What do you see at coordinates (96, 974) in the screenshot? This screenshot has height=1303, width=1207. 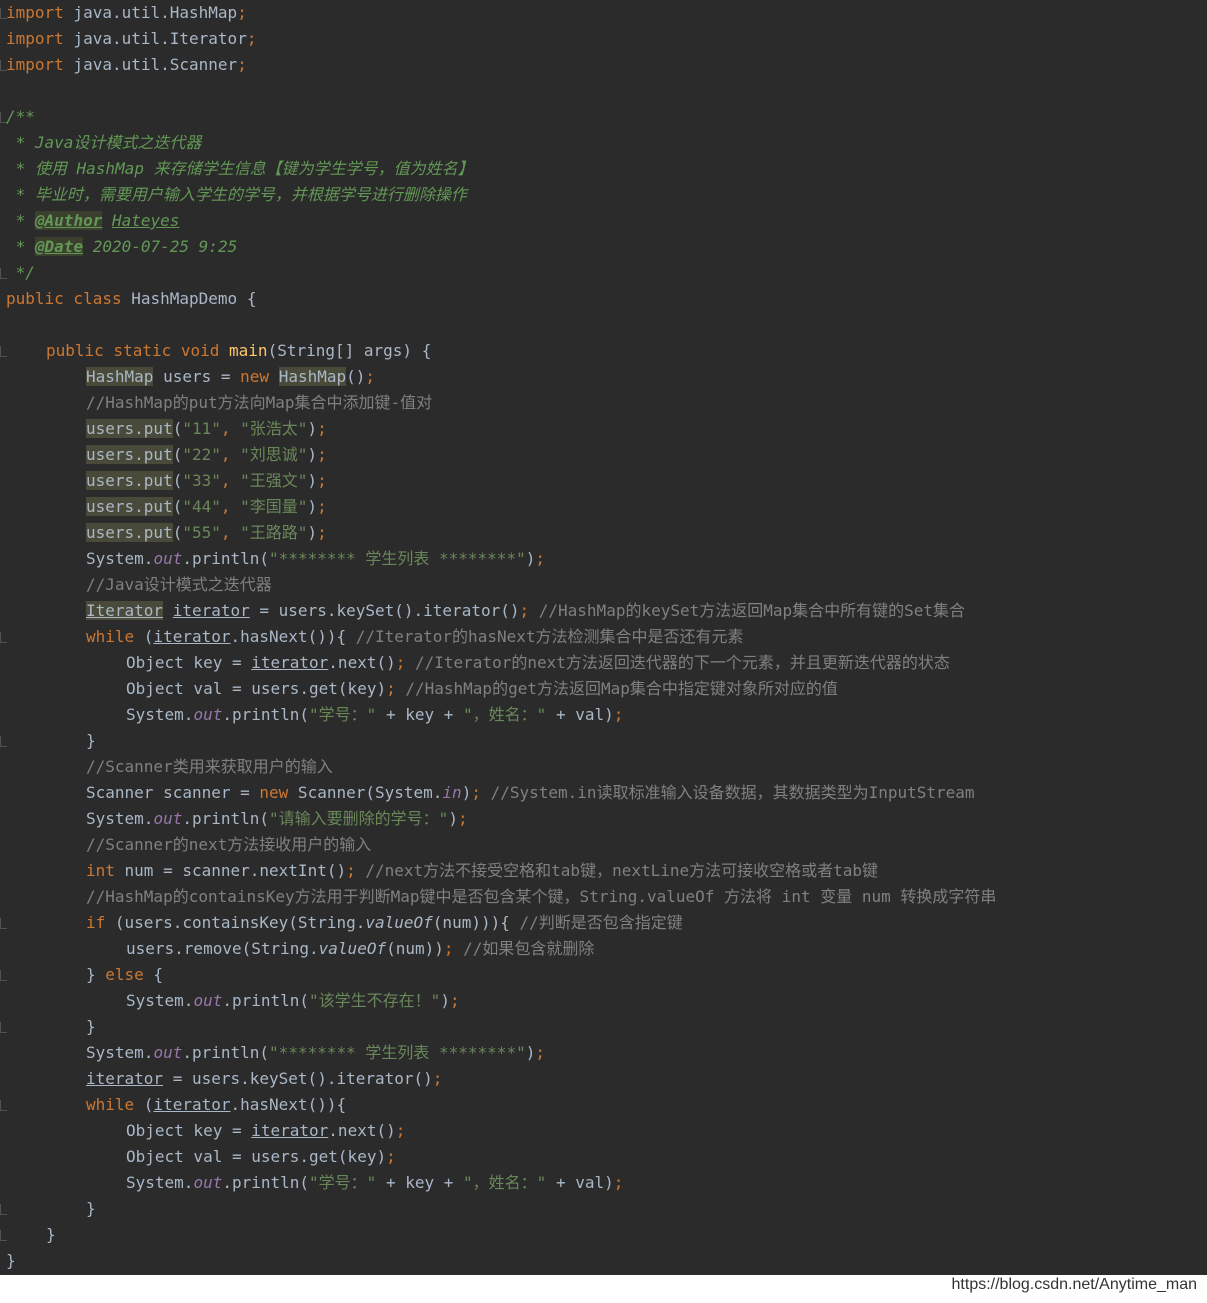 I see `code-text: }` at bounding box center [96, 974].